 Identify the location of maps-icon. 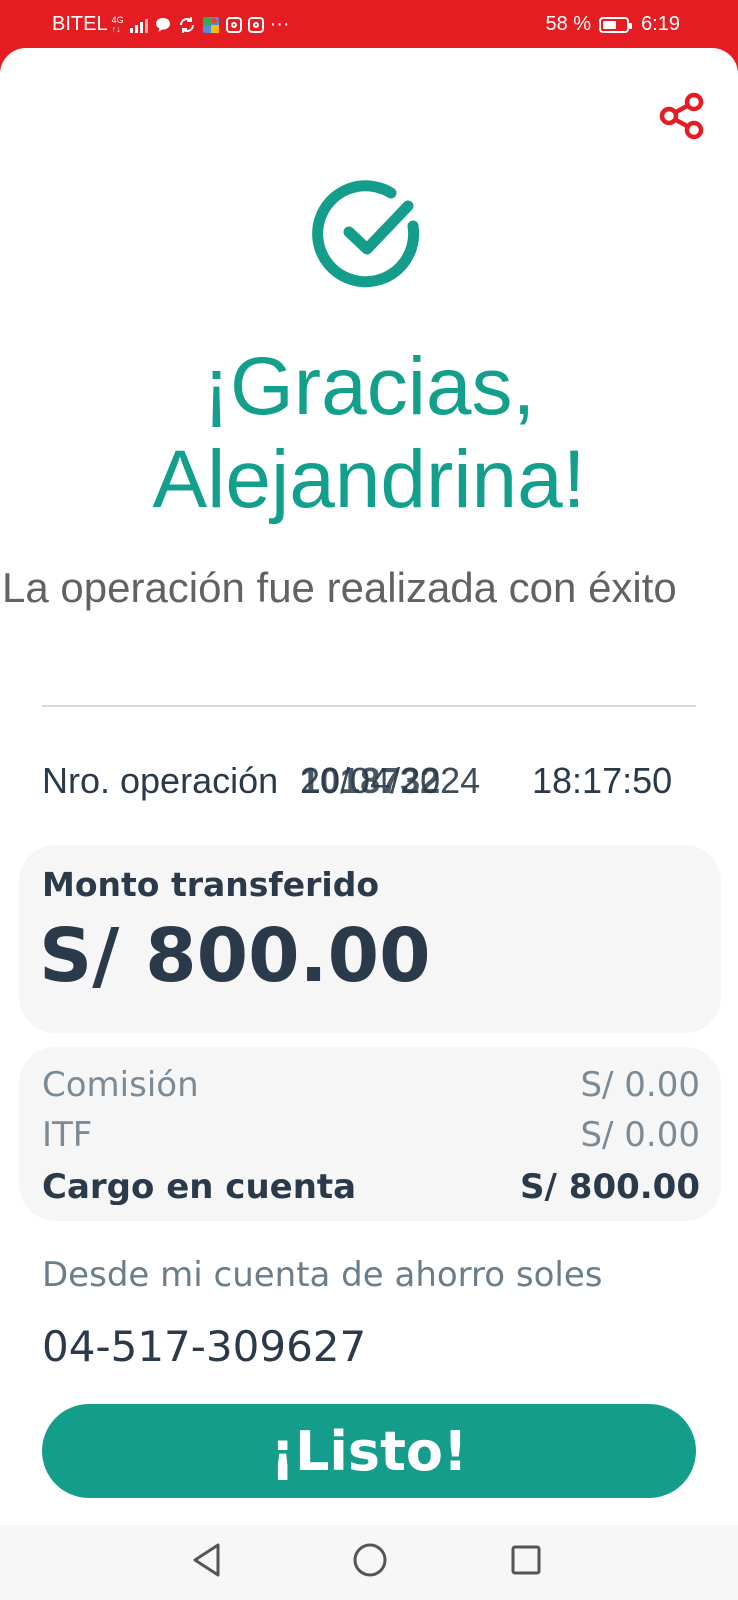
(210, 24).